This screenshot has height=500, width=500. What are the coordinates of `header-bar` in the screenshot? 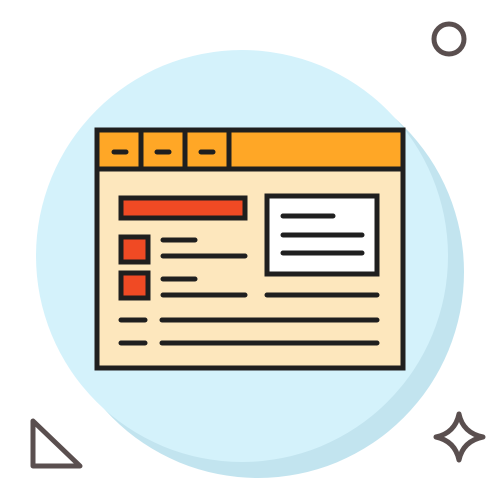 It's located at (183, 208).